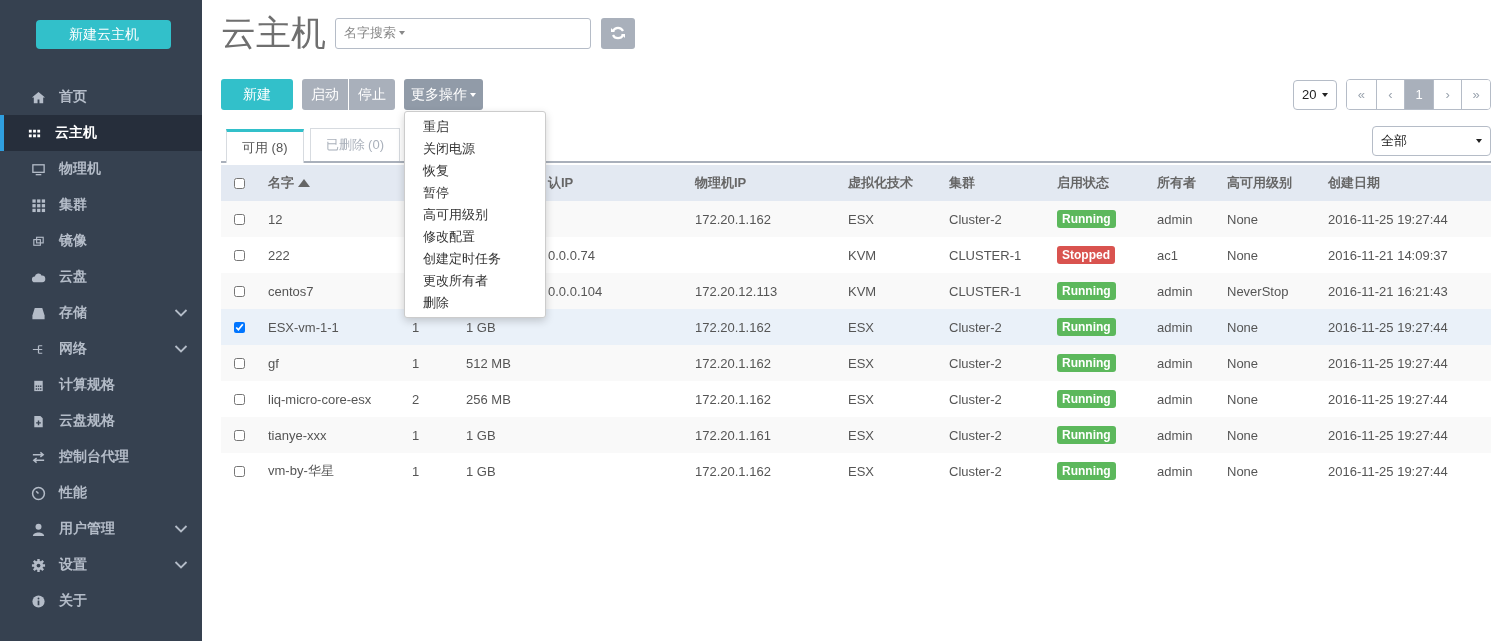  I want to click on menu-item: 暂停, so click(475, 193).